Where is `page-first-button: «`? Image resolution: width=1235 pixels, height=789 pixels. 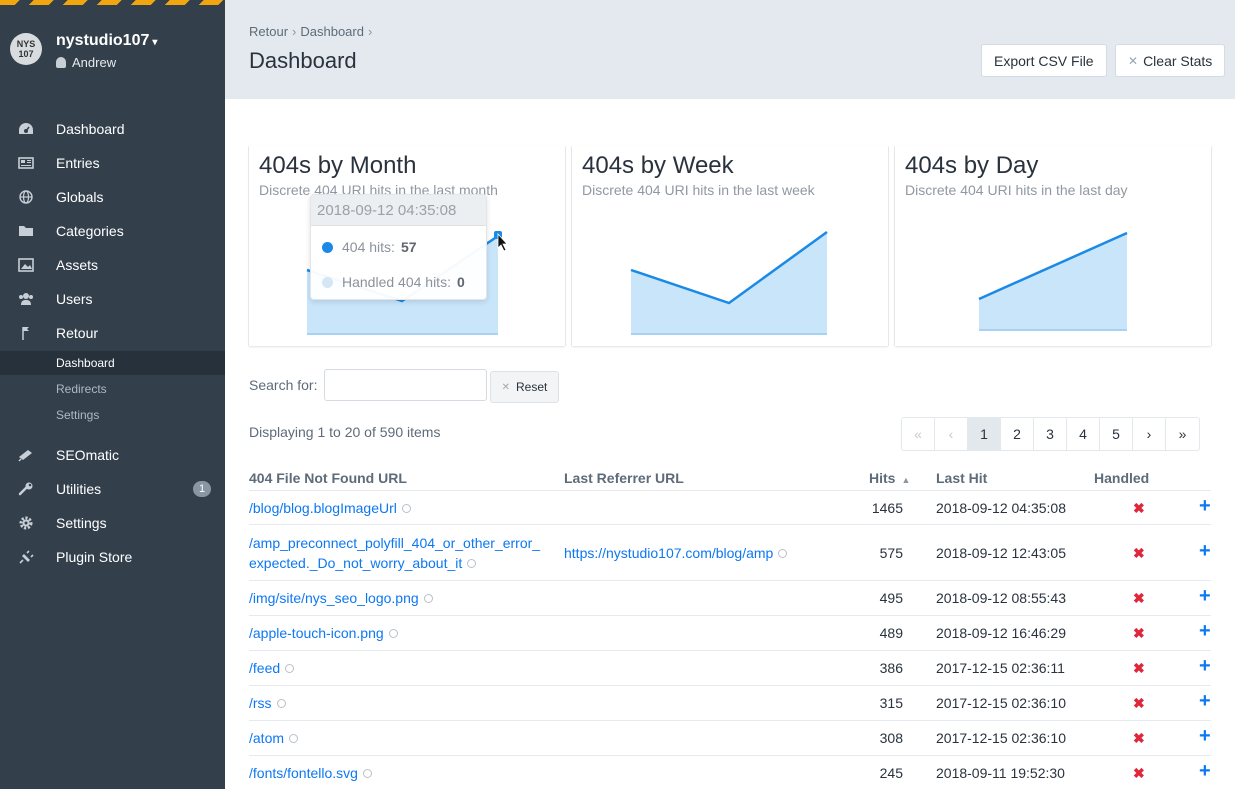
page-first-button: « is located at coordinates (918, 434).